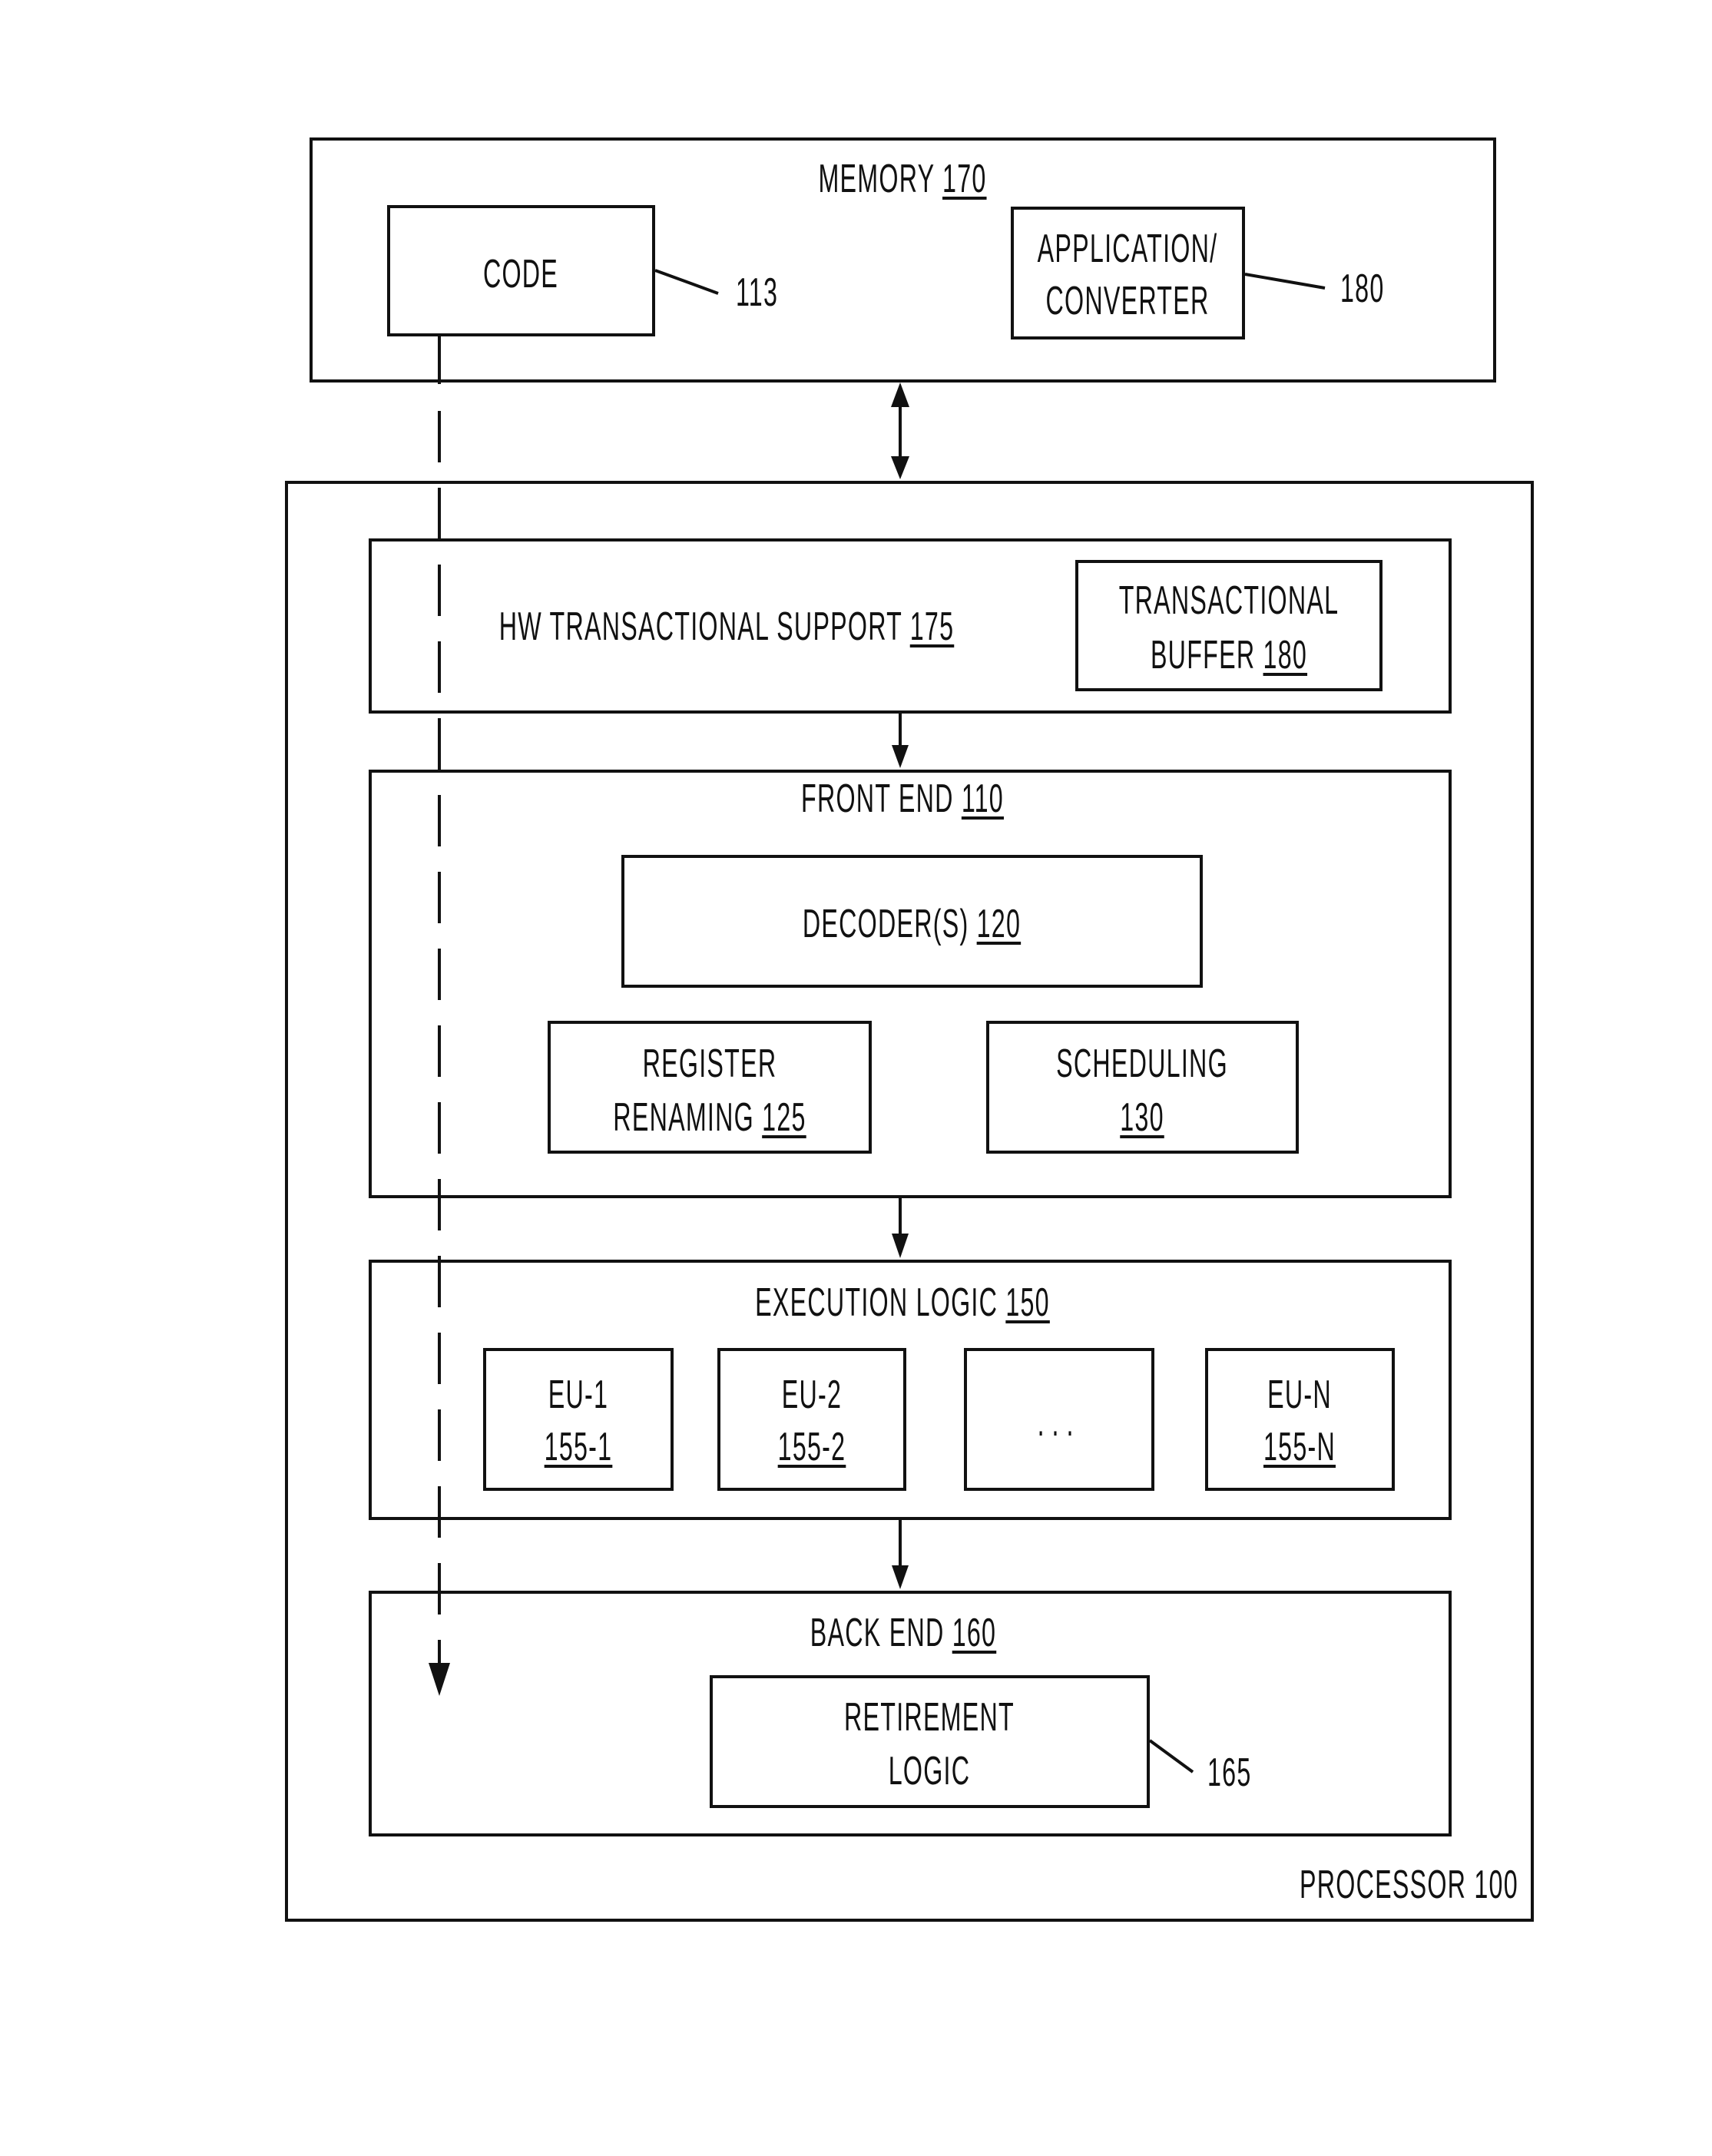 This screenshot has height=2156, width=1712. What do you see at coordinates (900, 395) in the screenshot?
I see `arrowhead-up-icon` at bounding box center [900, 395].